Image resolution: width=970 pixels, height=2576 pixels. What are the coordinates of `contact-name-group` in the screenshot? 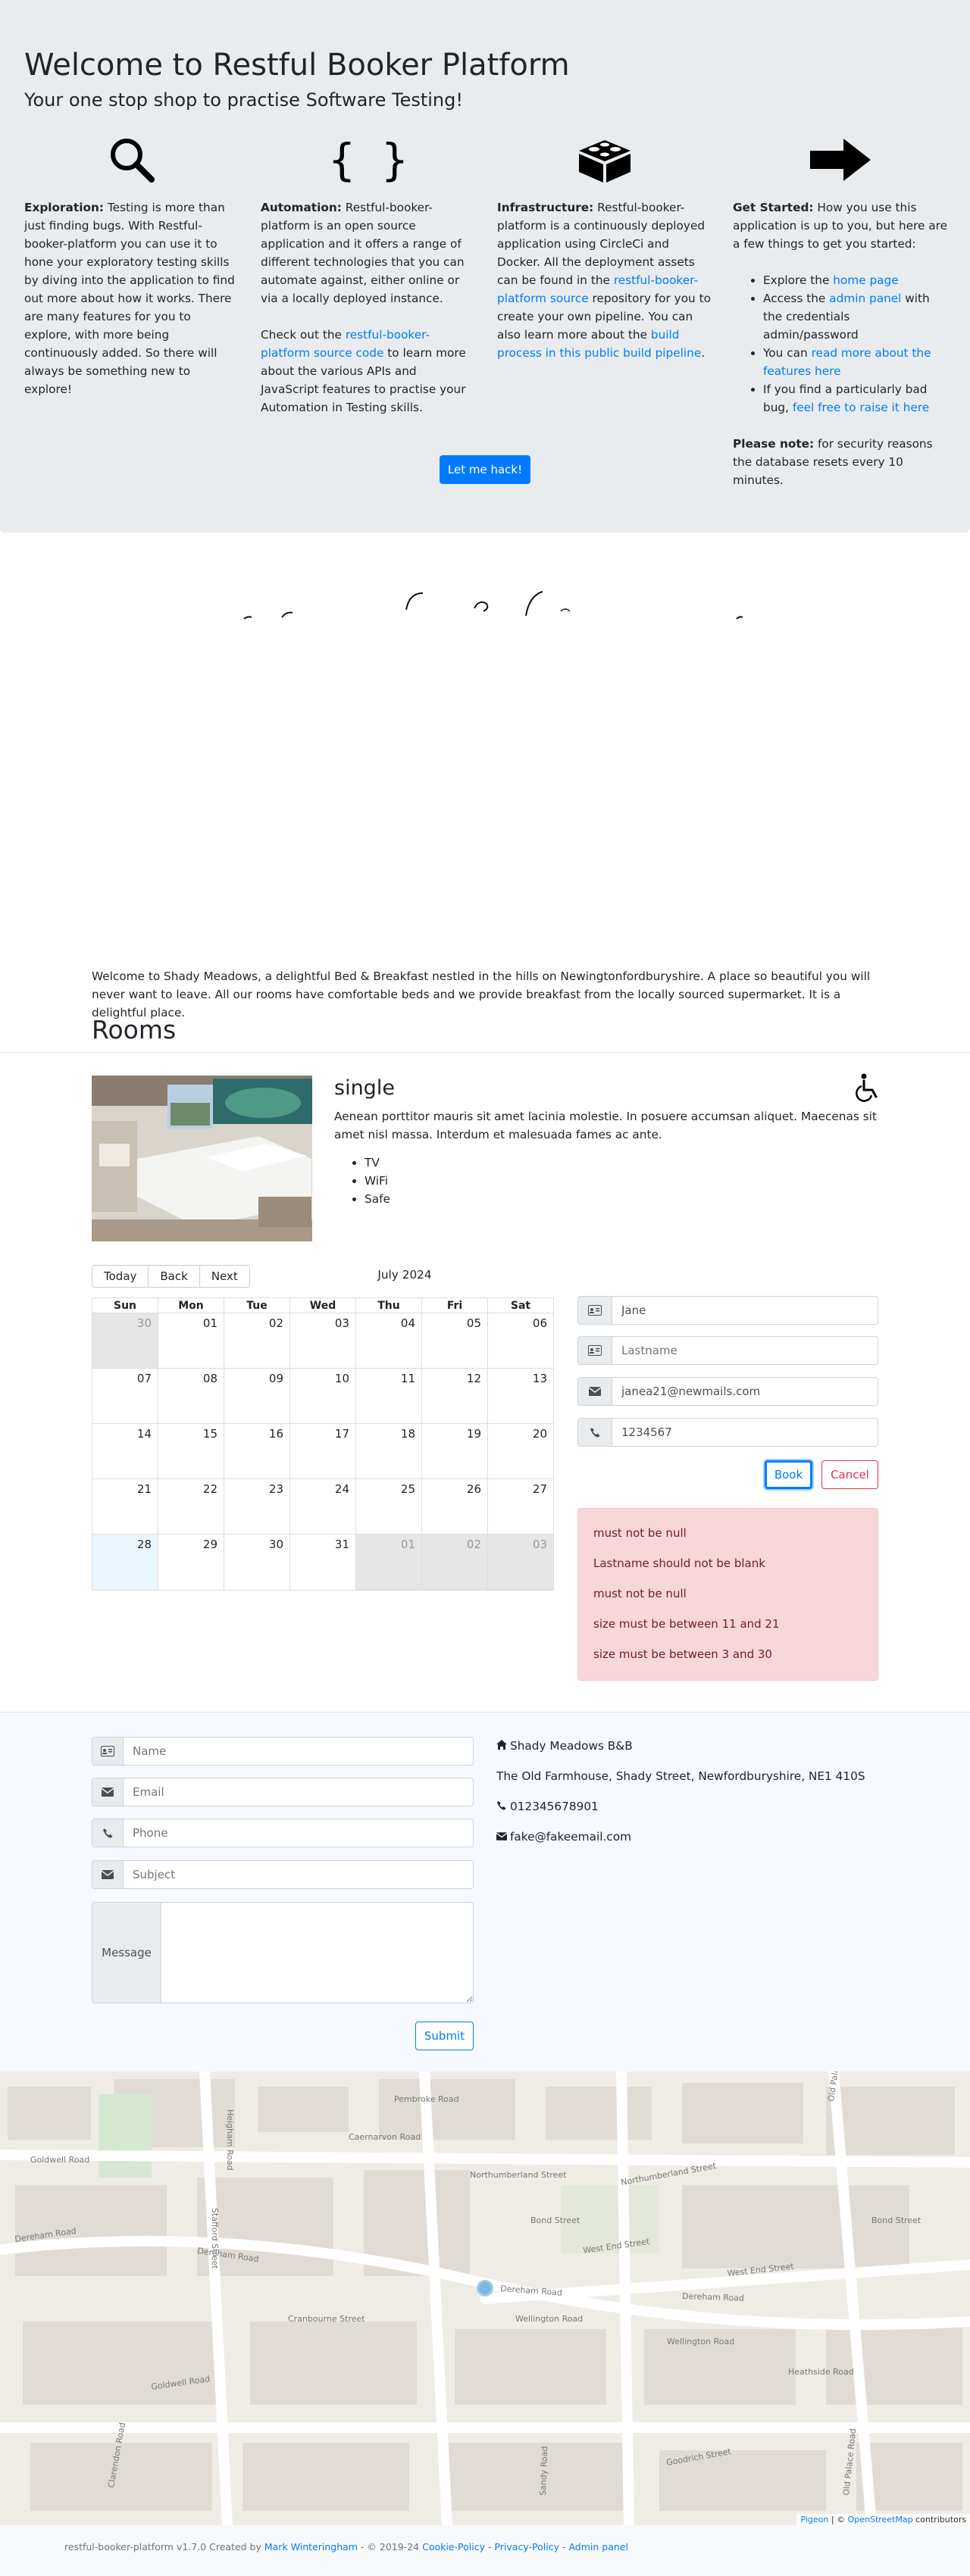 It's located at (283, 1752).